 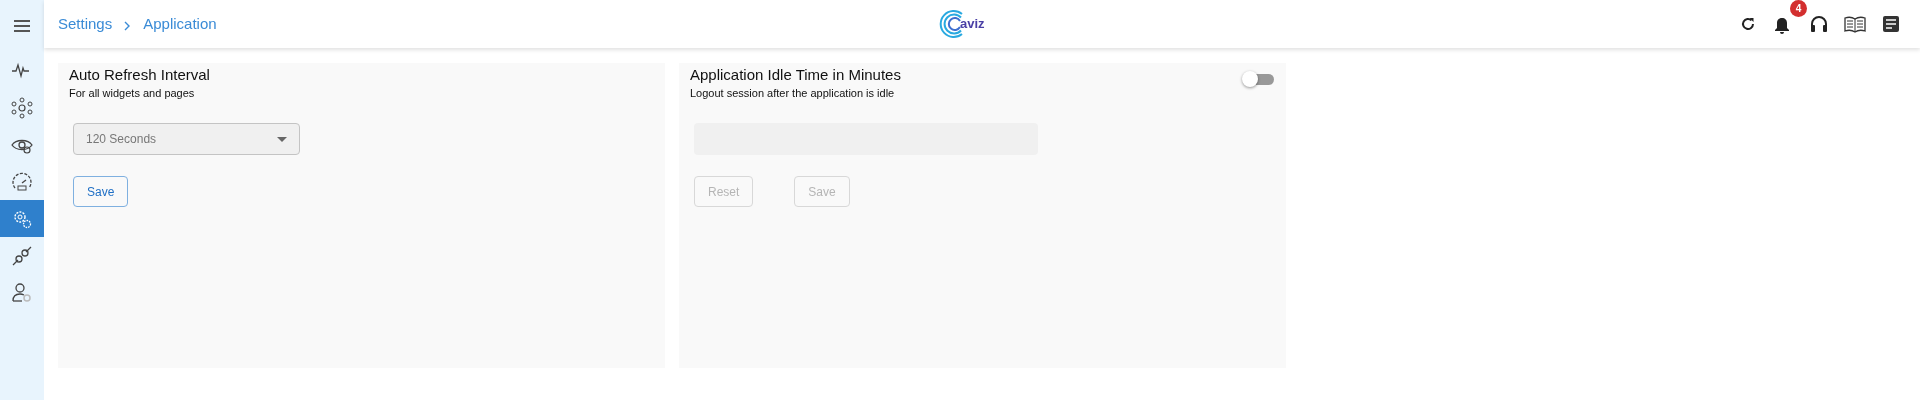 What do you see at coordinates (180, 24) in the screenshot?
I see `breadcrumb-link: Application` at bounding box center [180, 24].